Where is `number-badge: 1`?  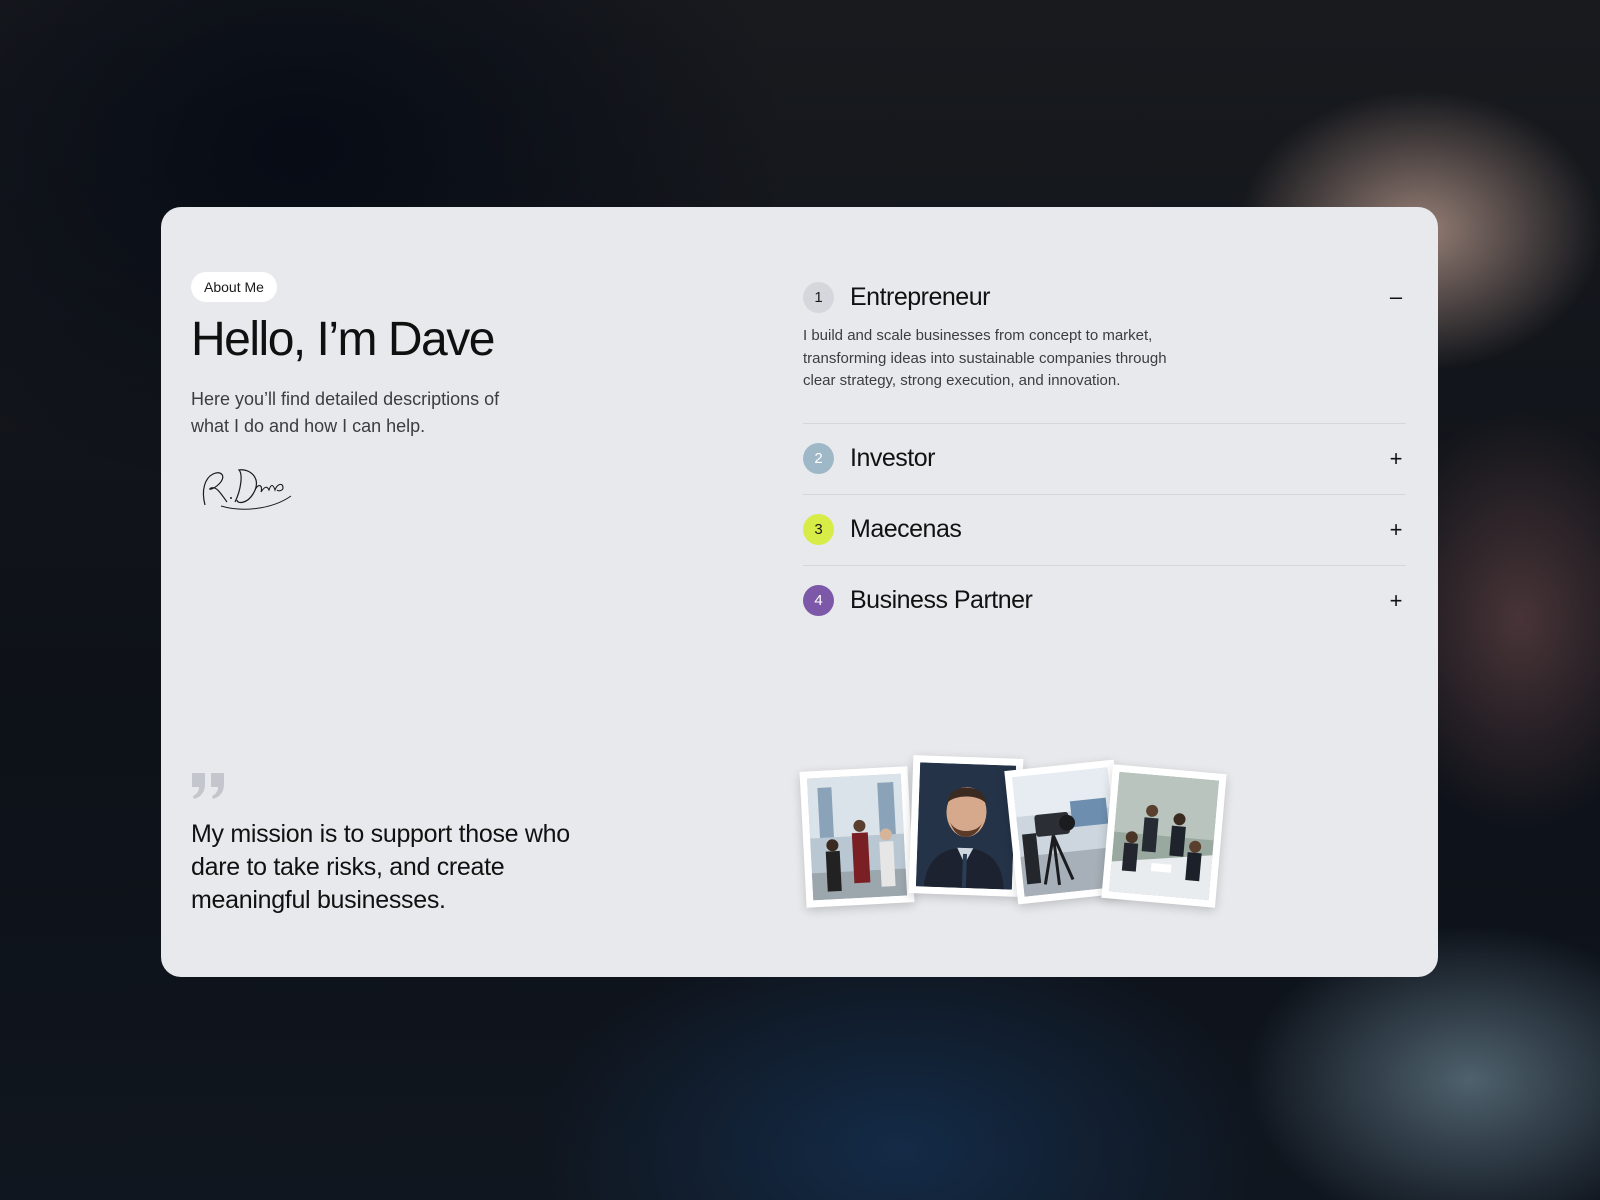
number-badge: 1 is located at coordinates (818, 297).